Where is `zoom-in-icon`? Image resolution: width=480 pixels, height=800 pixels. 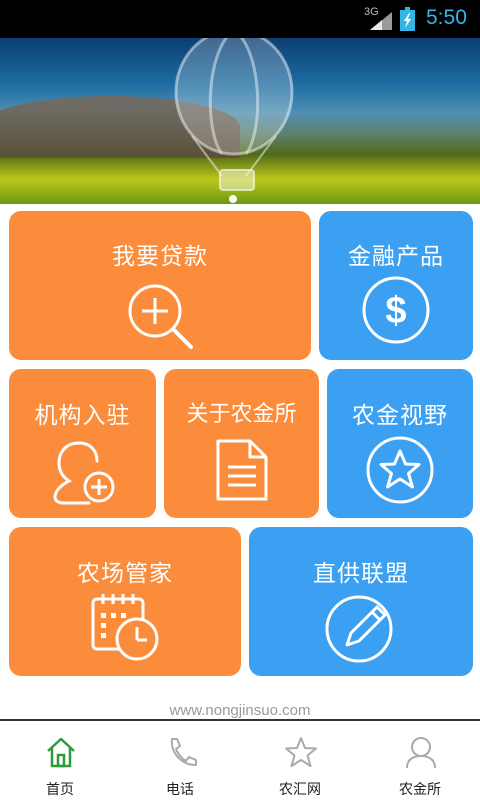
zoom-in-icon is located at coordinates (160, 316).